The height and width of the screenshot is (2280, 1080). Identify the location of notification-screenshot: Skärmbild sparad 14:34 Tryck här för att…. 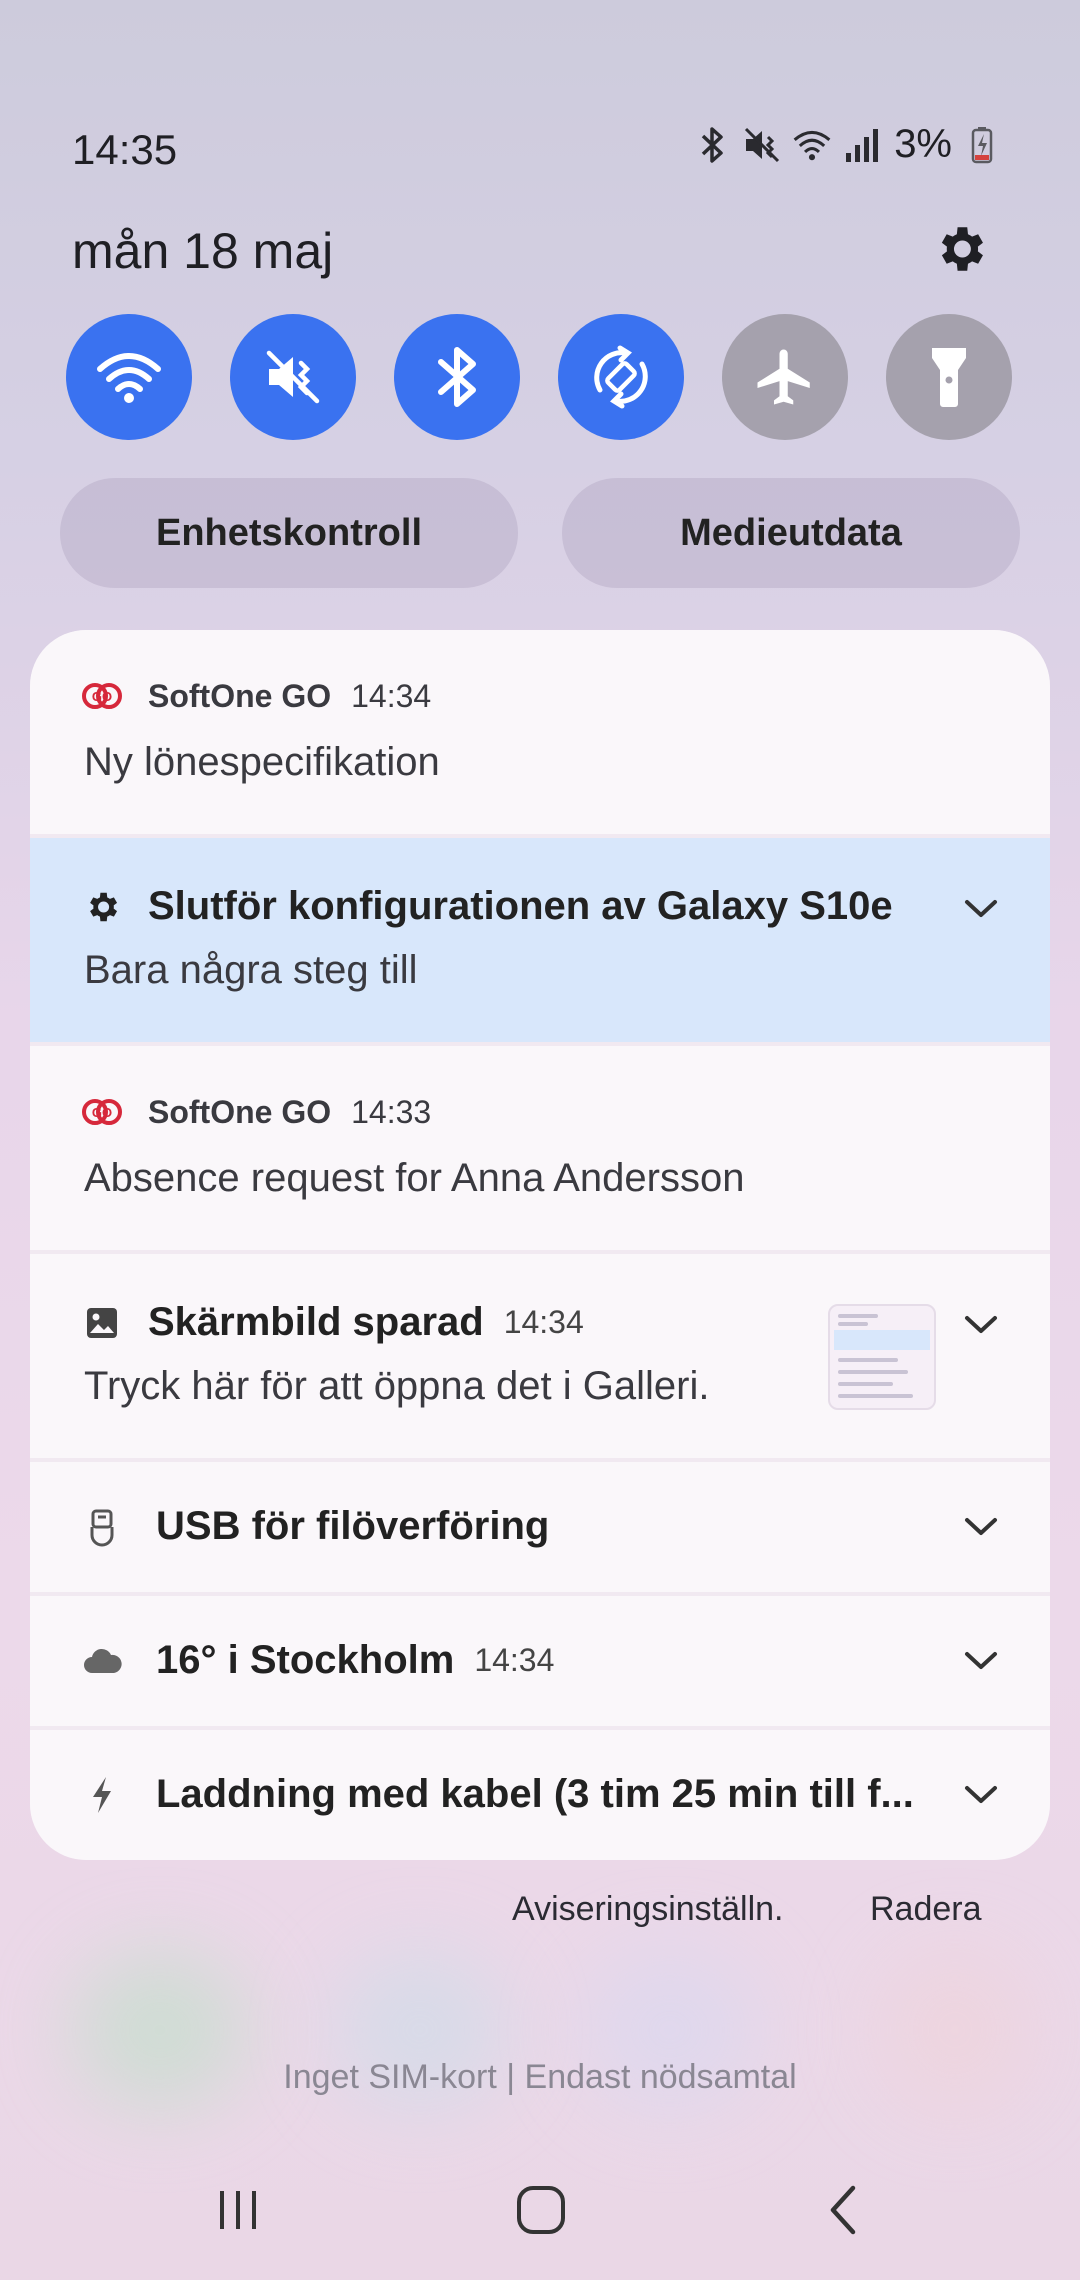
(540, 1356).